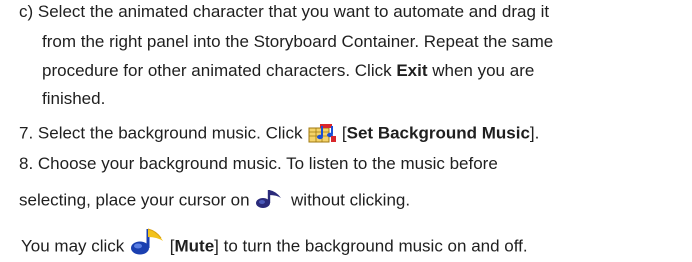 This screenshot has width=692, height=262. What do you see at coordinates (322, 133) in the screenshot?
I see `background-music-icon` at bounding box center [322, 133].